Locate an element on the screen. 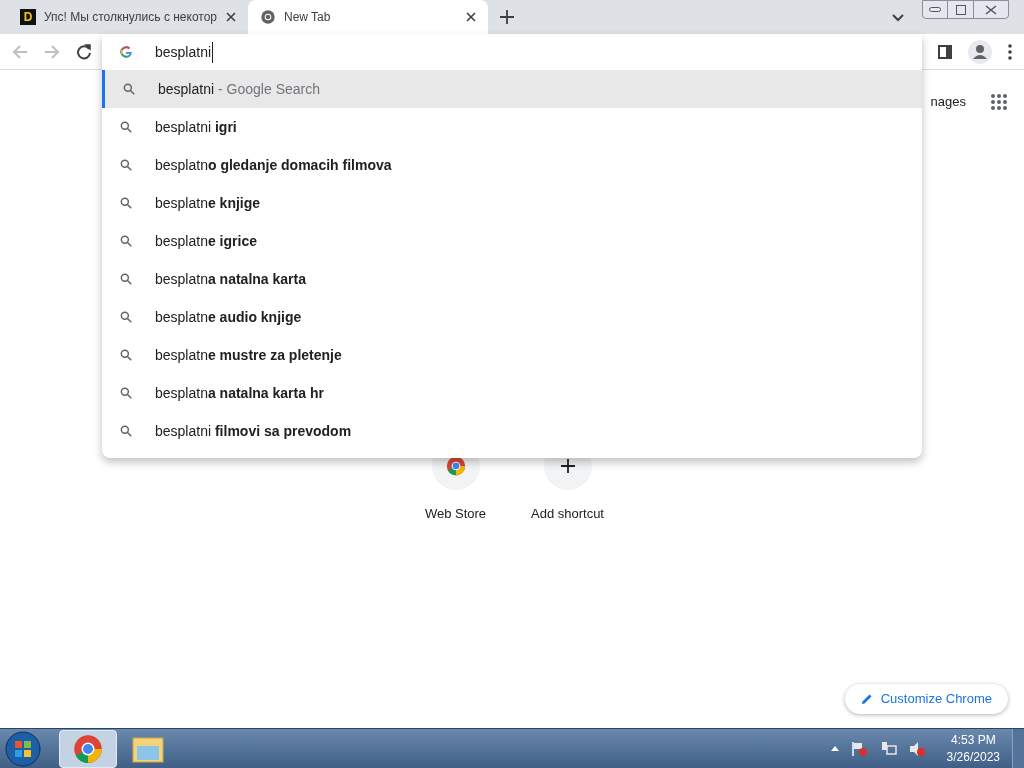 The height and width of the screenshot is (768, 1024). suggestion-item: besplatna natalna karta is located at coordinates (512, 279).